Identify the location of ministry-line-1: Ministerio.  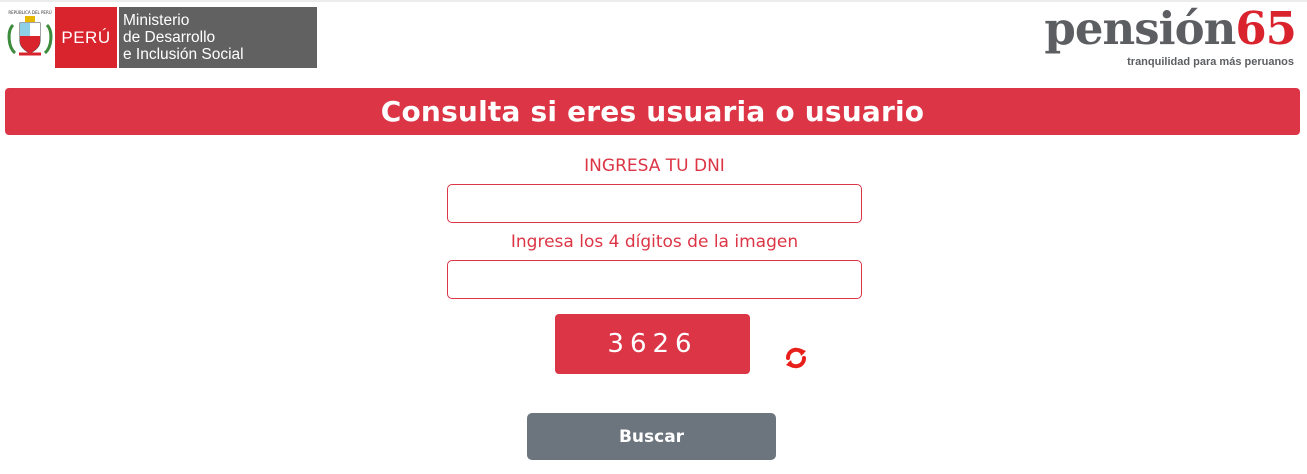
(156, 20).